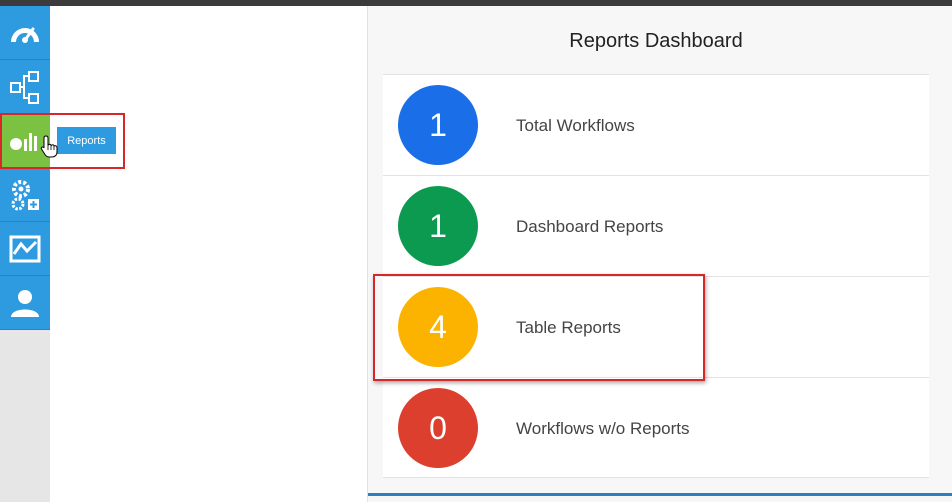  I want to click on row-label: Table Reports, so click(568, 327).